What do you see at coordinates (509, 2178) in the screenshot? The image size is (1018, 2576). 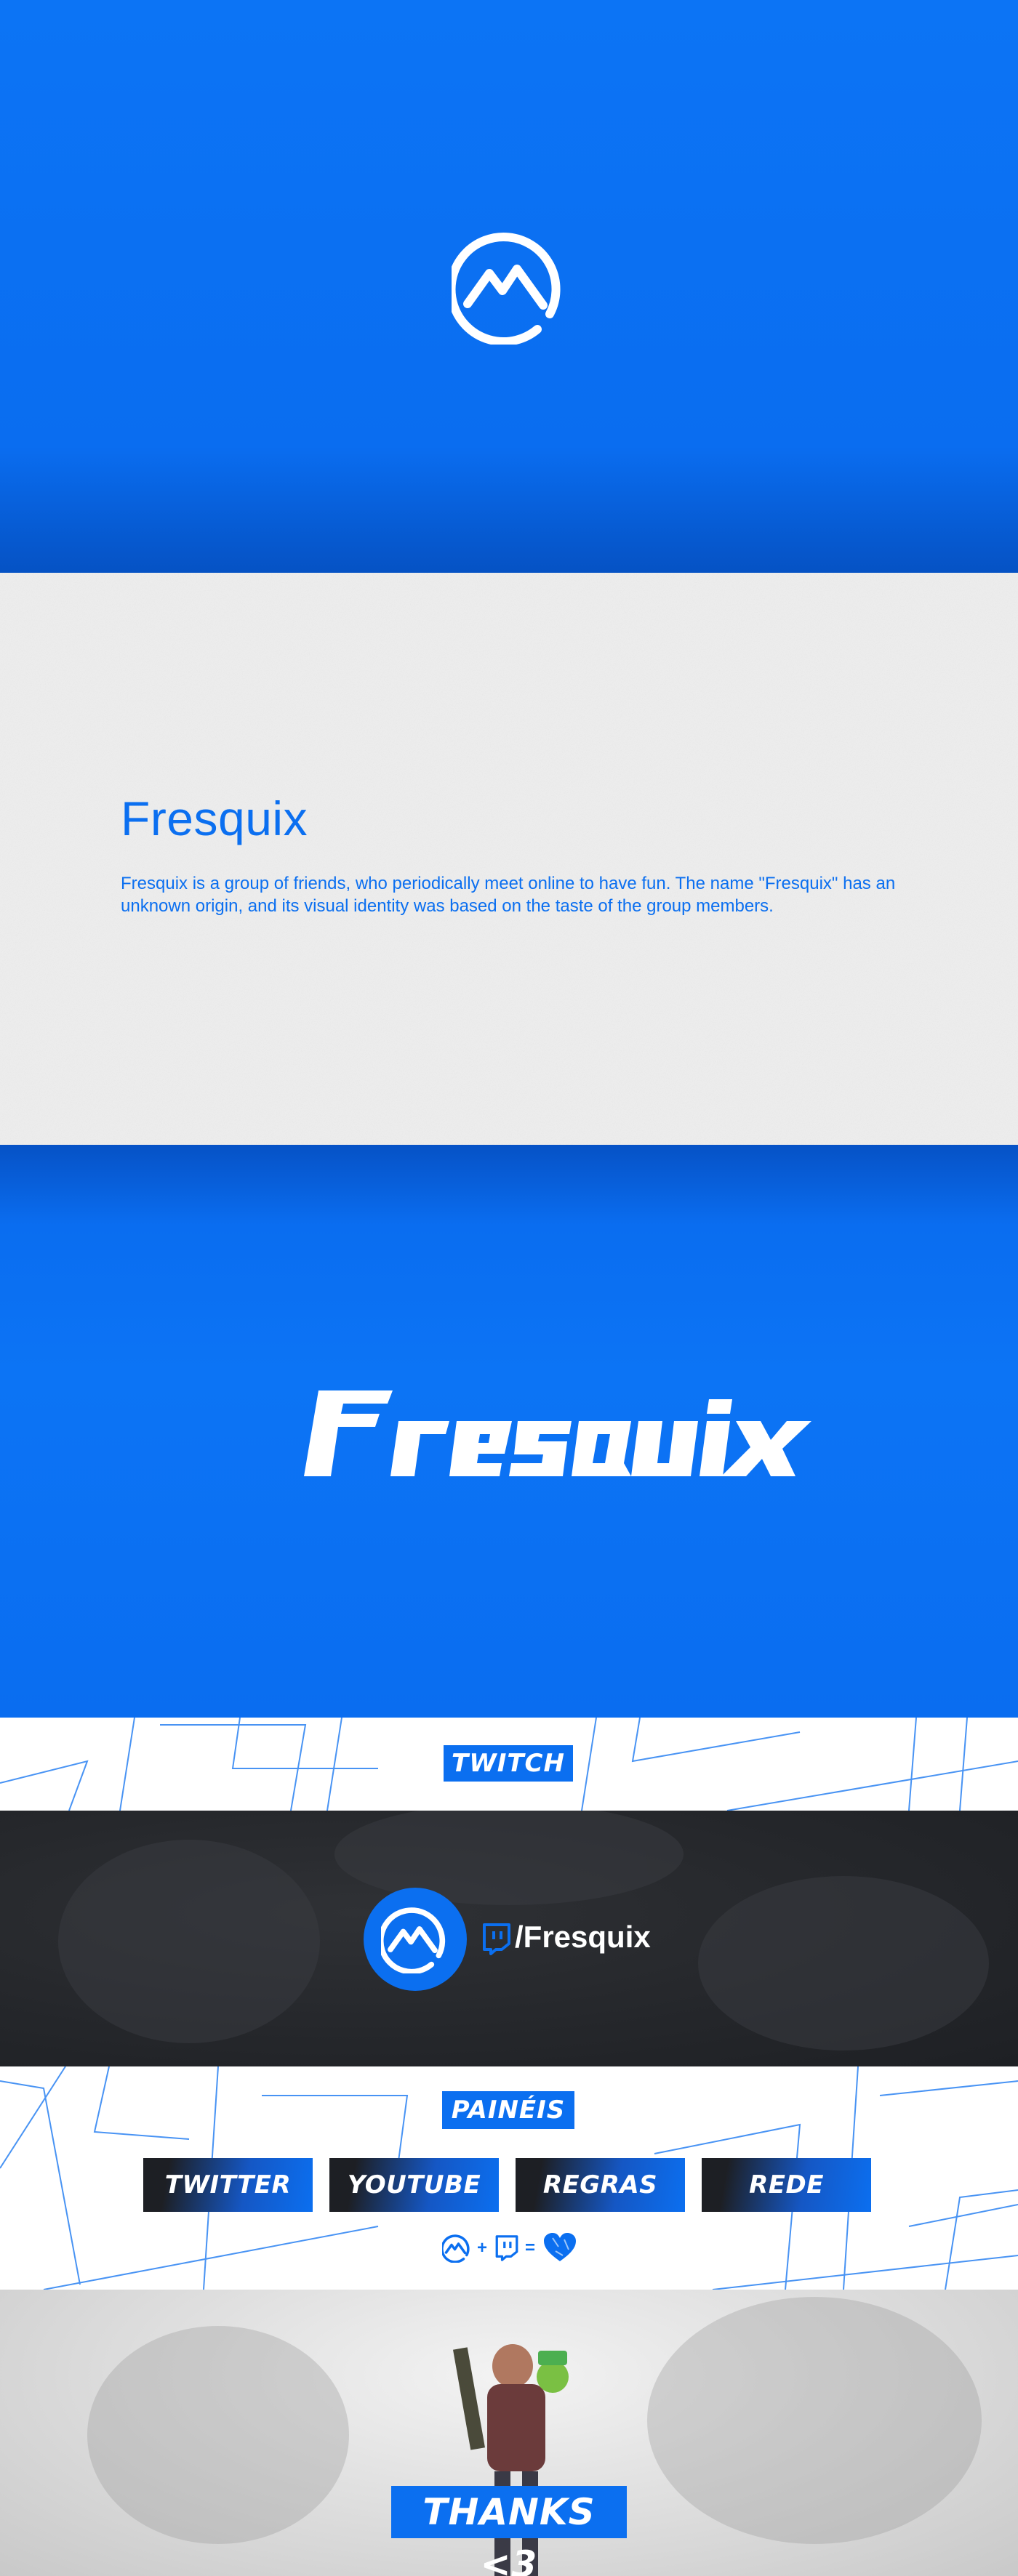 I see `panels-section: PAINÉIS TWITTER YOUTUBE REGRAS REDE + =` at bounding box center [509, 2178].